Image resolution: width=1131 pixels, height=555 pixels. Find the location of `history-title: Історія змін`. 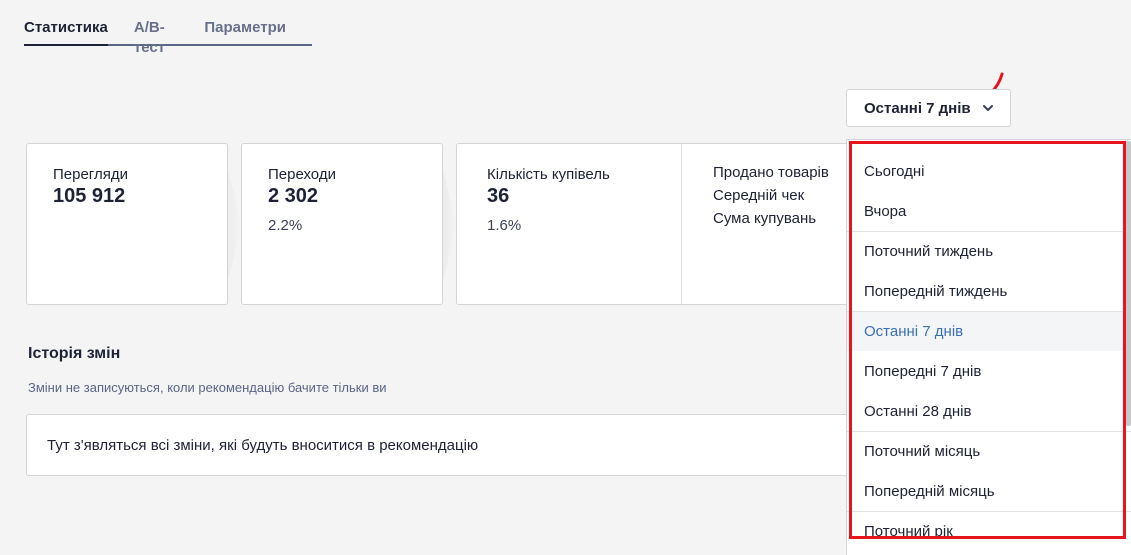

history-title: Історія змін is located at coordinates (74, 353).